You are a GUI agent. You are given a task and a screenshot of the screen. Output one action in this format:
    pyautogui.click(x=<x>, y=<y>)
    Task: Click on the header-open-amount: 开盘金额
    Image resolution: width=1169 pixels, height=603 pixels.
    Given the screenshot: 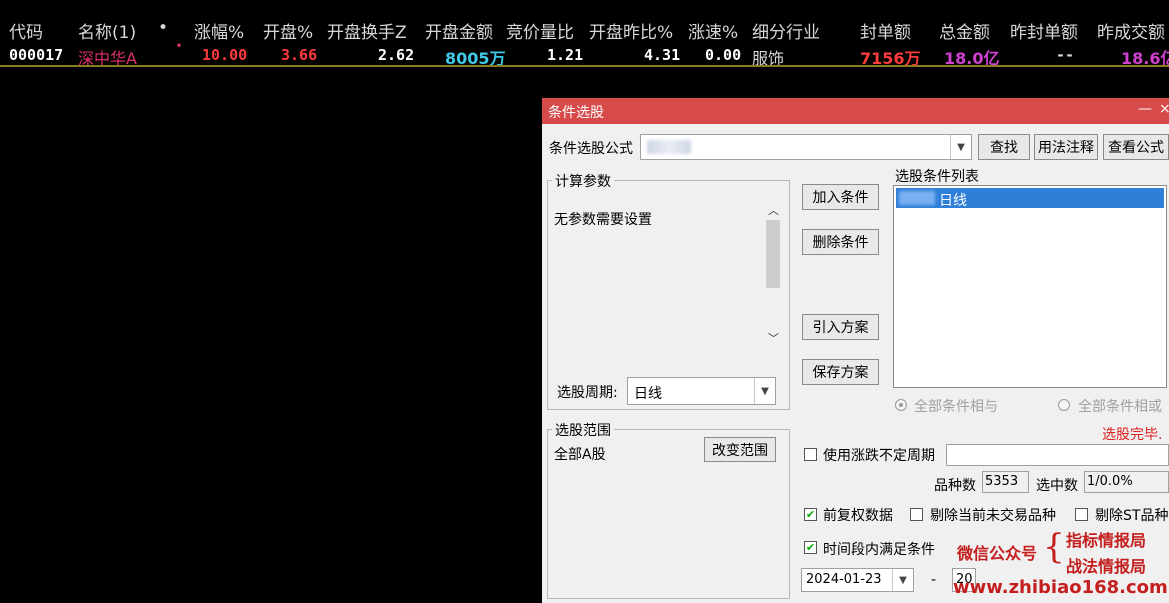 What is the action you would take?
    pyautogui.click(x=459, y=30)
    